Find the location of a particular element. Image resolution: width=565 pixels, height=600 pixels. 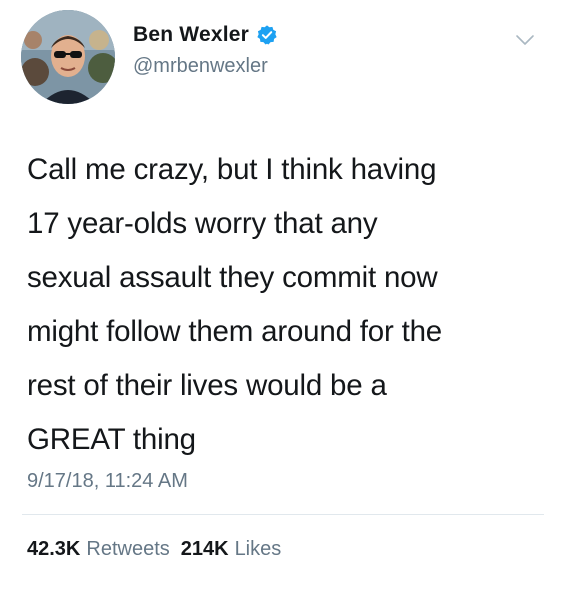

likes-label: Likes is located at coordinates (258, 549).